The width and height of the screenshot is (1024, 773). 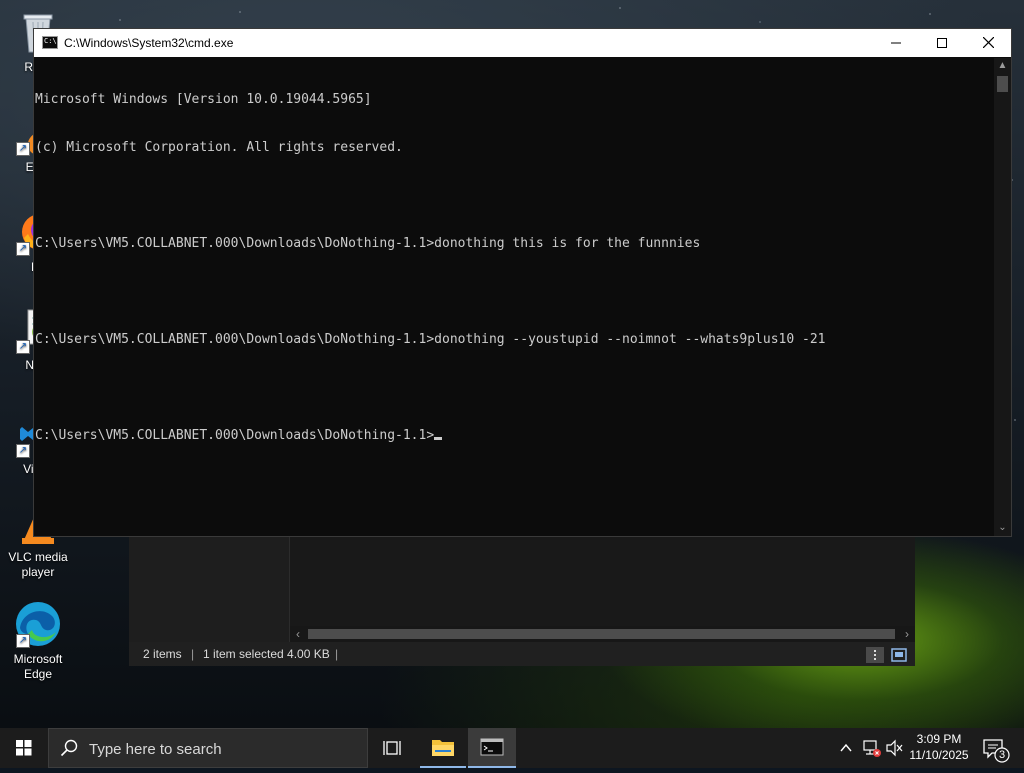 What do you see at coordinates (602, 581) in the screenshot?
I see `explorer-file-list` at bounding box center [602, 581].